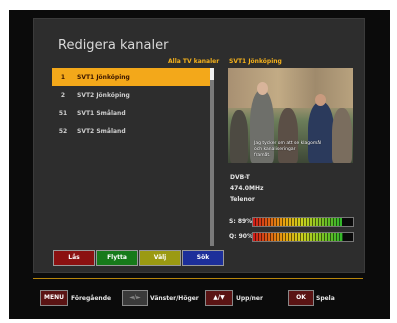  What do you see at coordinates (242, 199) in the screenshot?
I see `provider: Telenor` at bounding box center [242, 199].